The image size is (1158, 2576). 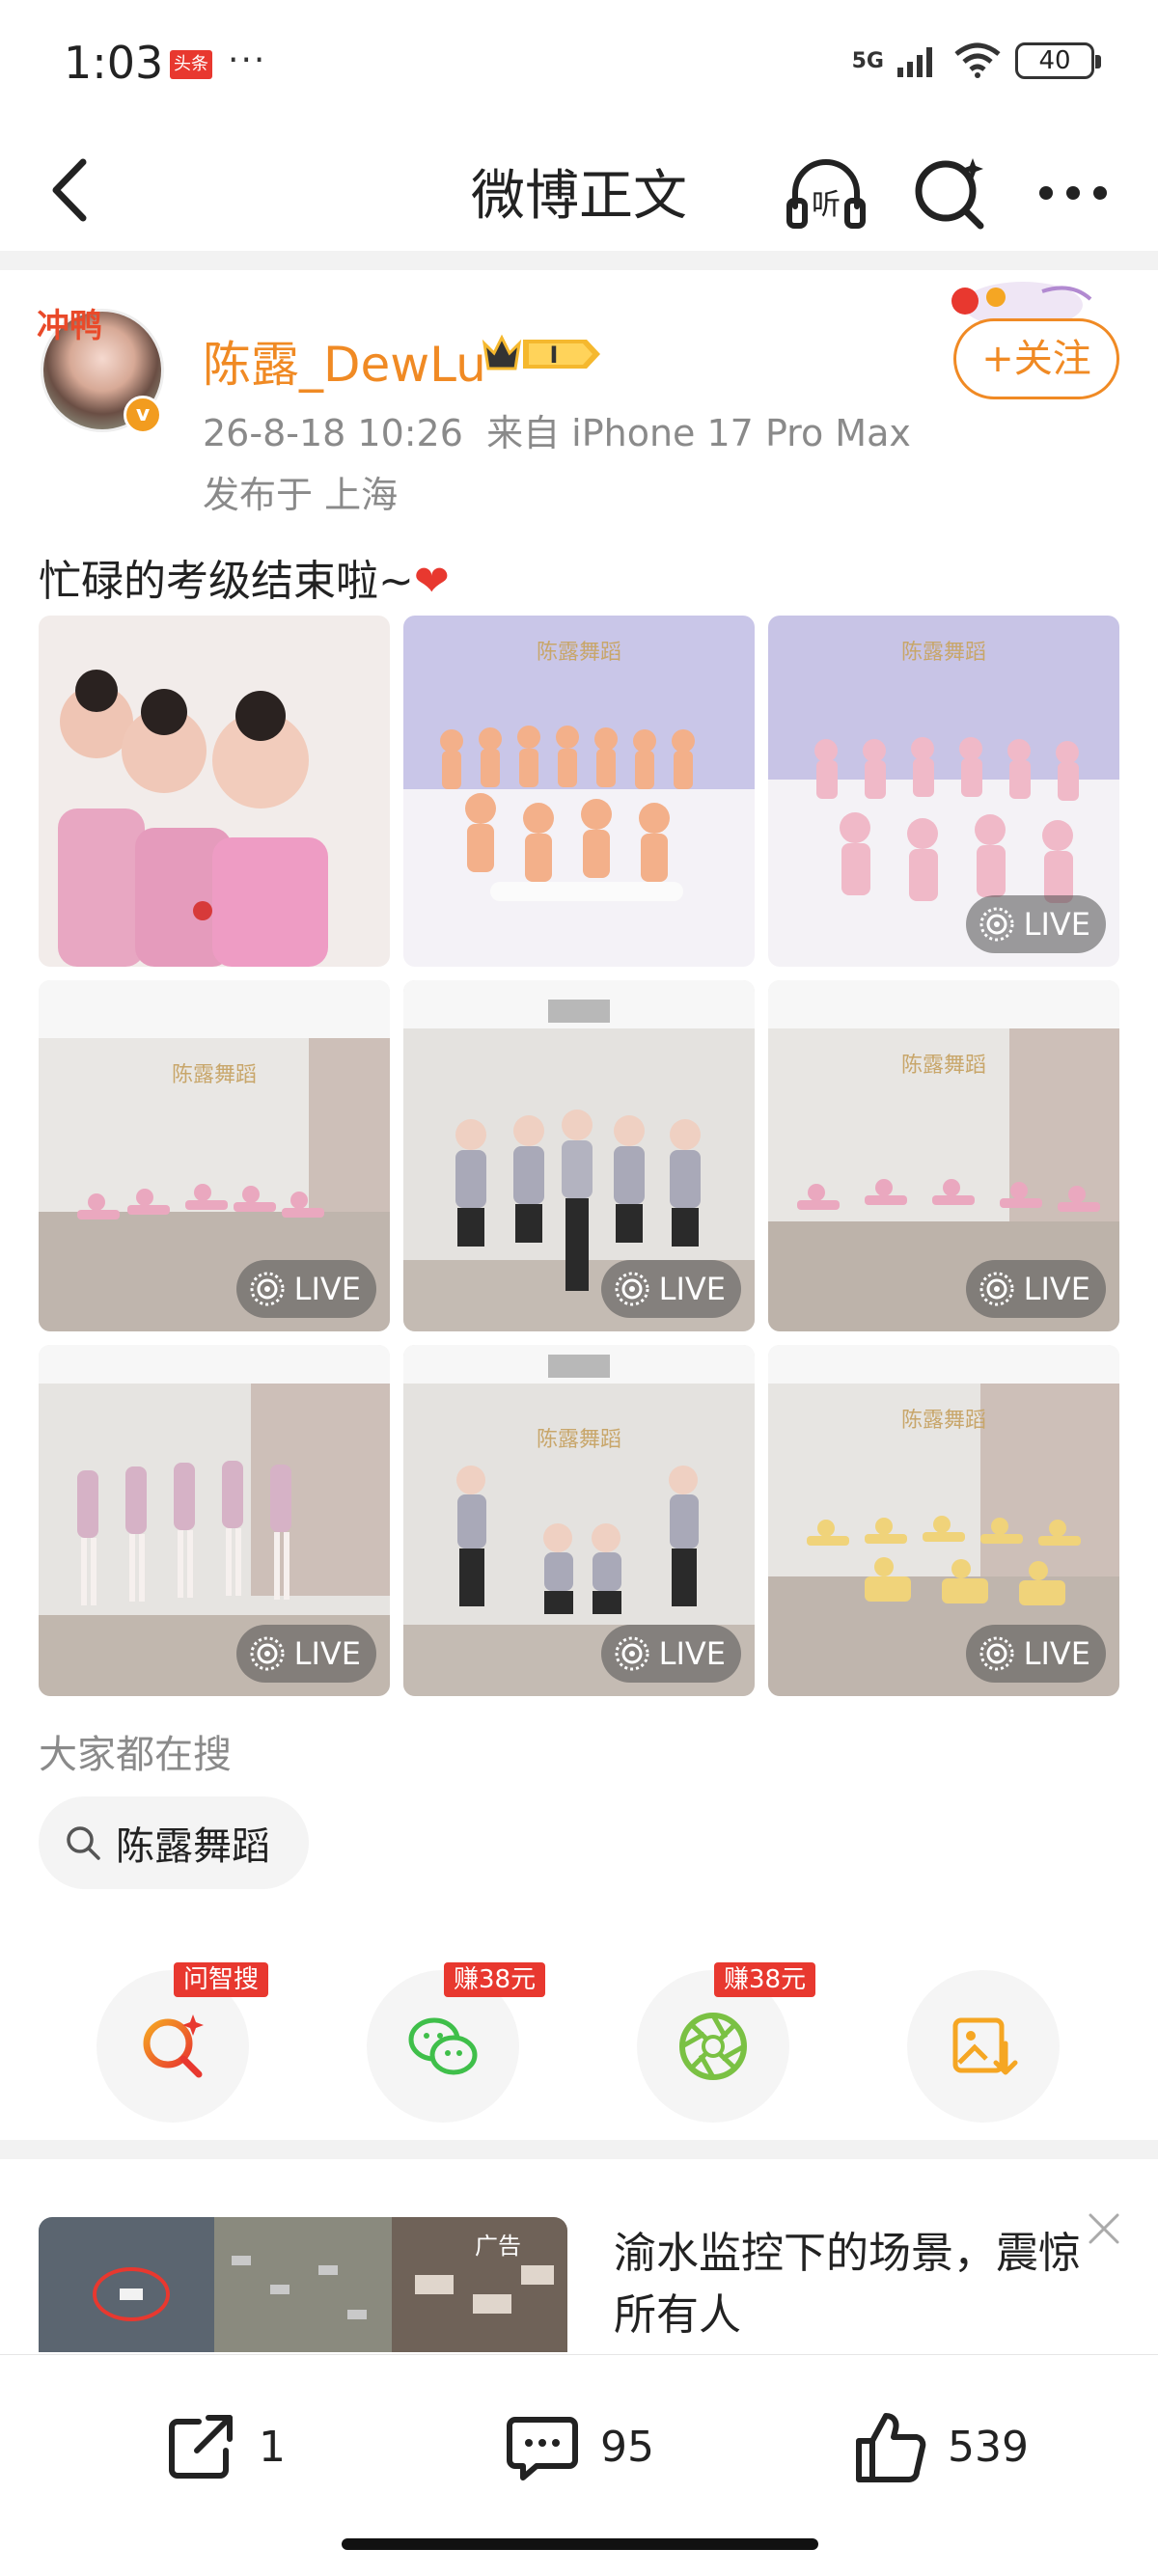 I want to click on share-ai-search-button: 问智搜, so click(x=182, y=2043).